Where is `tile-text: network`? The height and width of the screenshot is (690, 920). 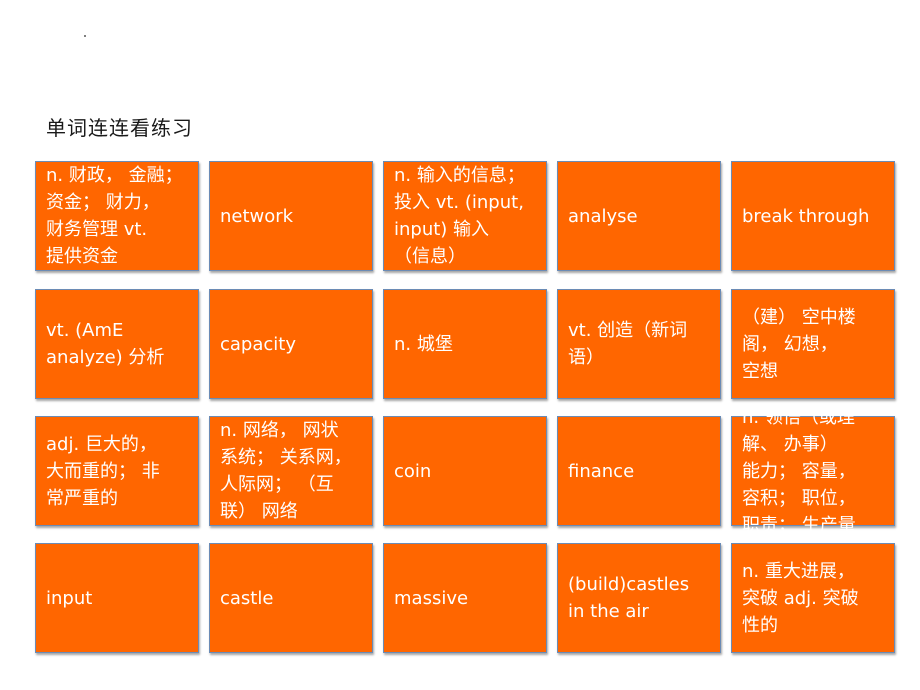 tile-text: network is located at coordinates (257, 216).